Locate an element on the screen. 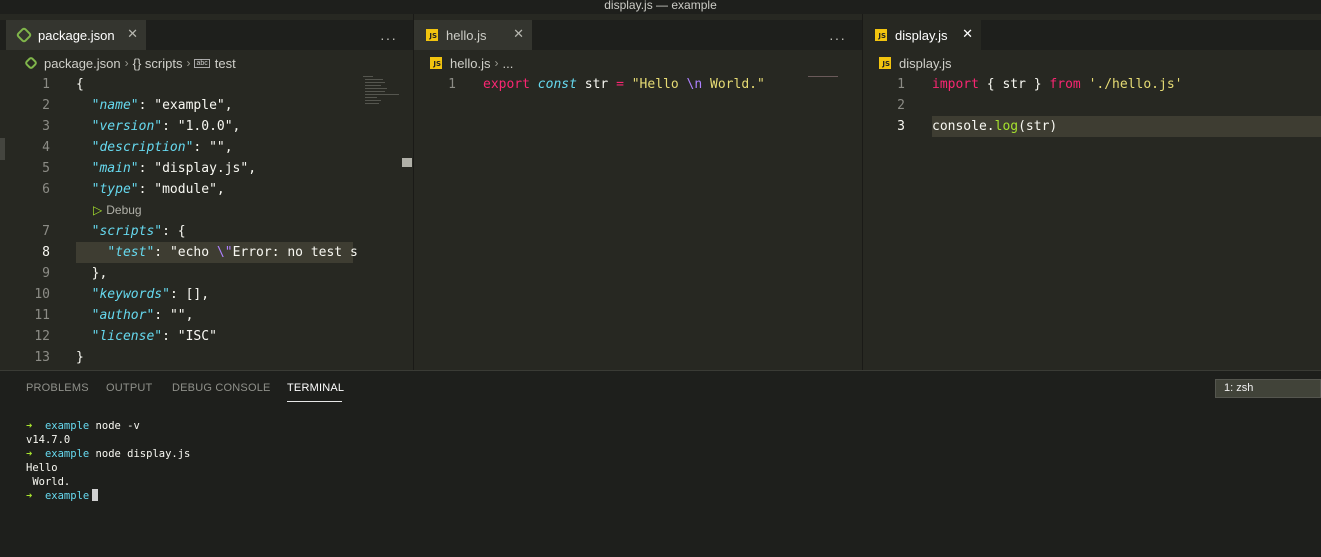  string-icon: abc is located at coordinates (202, 63).